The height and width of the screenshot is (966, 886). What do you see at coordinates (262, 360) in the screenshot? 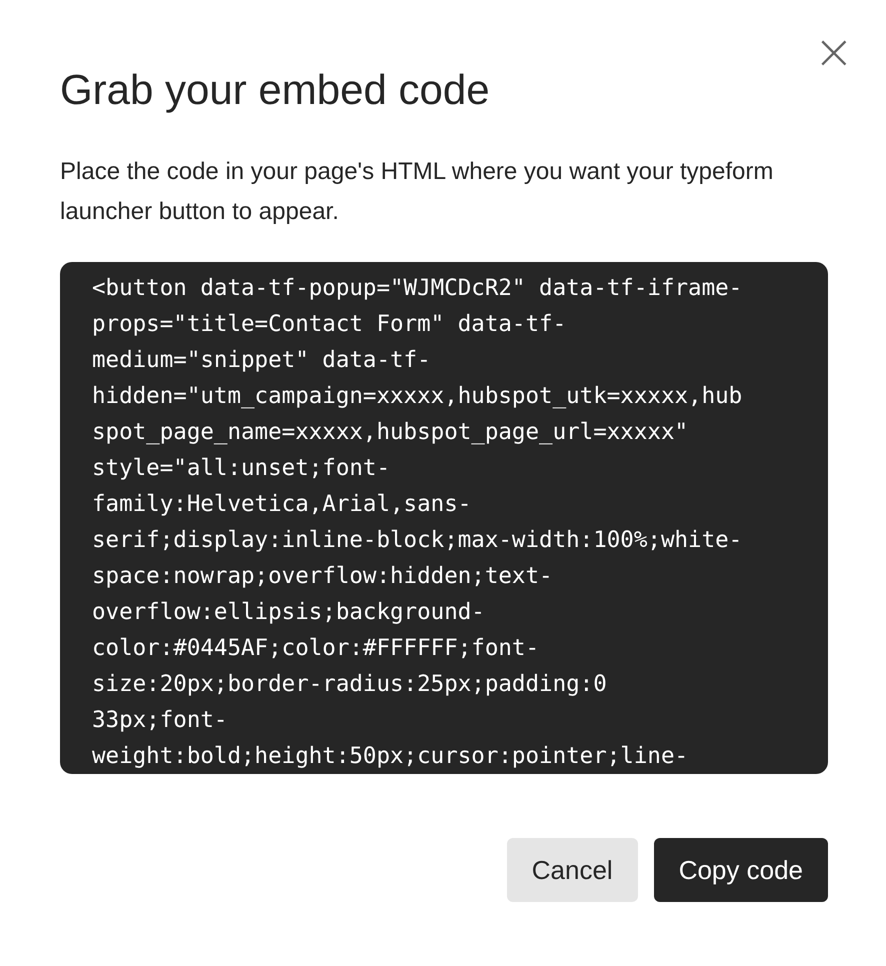
I see `code-line: medium="snippet" data-tf-` at bounding box center [262, 360].